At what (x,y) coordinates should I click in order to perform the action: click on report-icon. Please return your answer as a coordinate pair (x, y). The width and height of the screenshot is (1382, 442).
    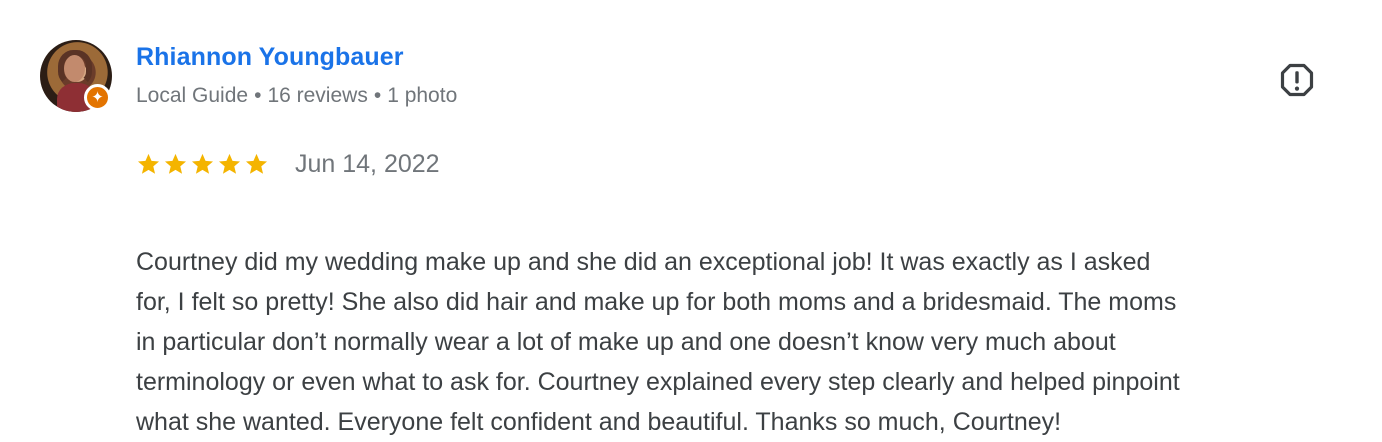
    Looking at the image, I should click on (1297, 80).